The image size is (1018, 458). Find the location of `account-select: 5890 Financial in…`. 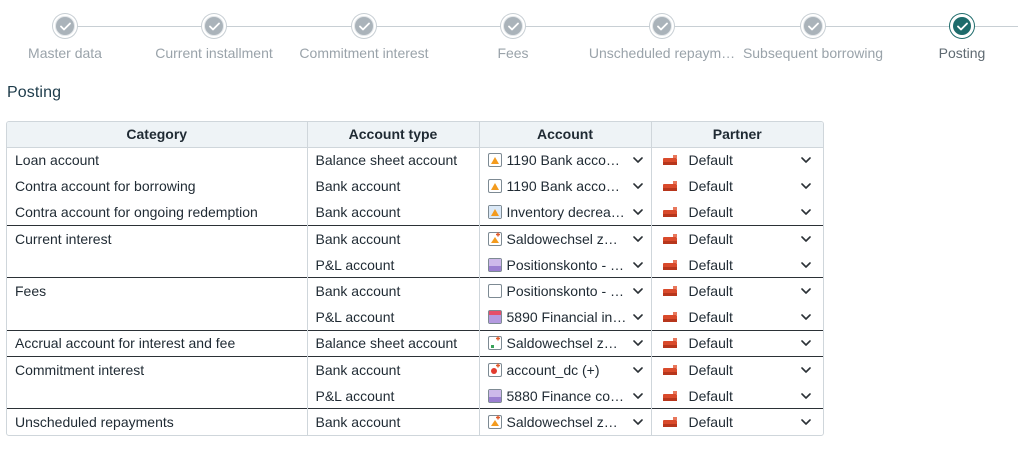

account-select: 5890 Financial in… is located at coordinates (565, 317).